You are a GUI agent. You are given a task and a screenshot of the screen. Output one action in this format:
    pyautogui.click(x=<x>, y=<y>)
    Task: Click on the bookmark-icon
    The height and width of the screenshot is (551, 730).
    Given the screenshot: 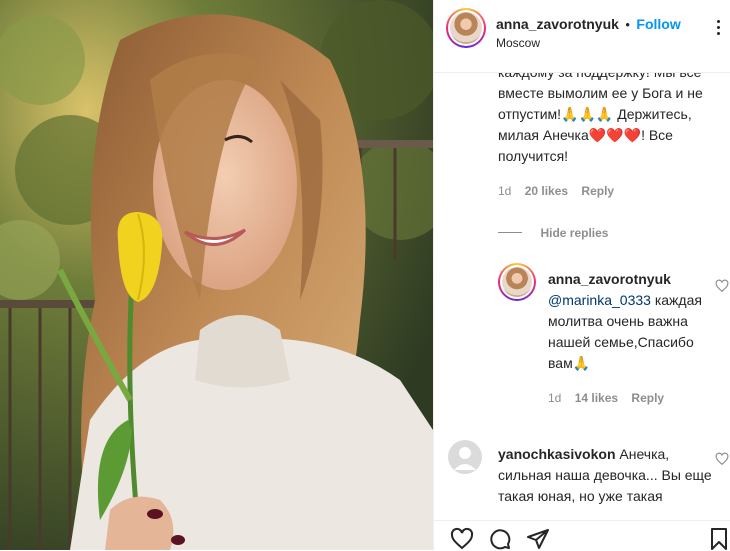 What is the action you would take?
    pyautogui.click(x=719, y=539)
    